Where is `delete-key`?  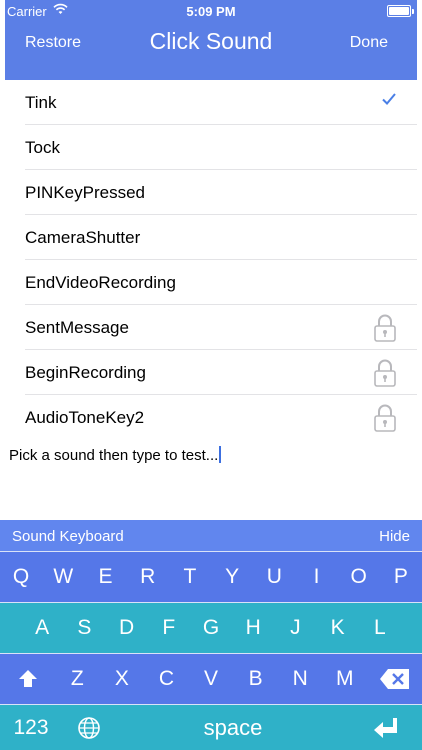
delete-key is located at coordinates (394, 679).